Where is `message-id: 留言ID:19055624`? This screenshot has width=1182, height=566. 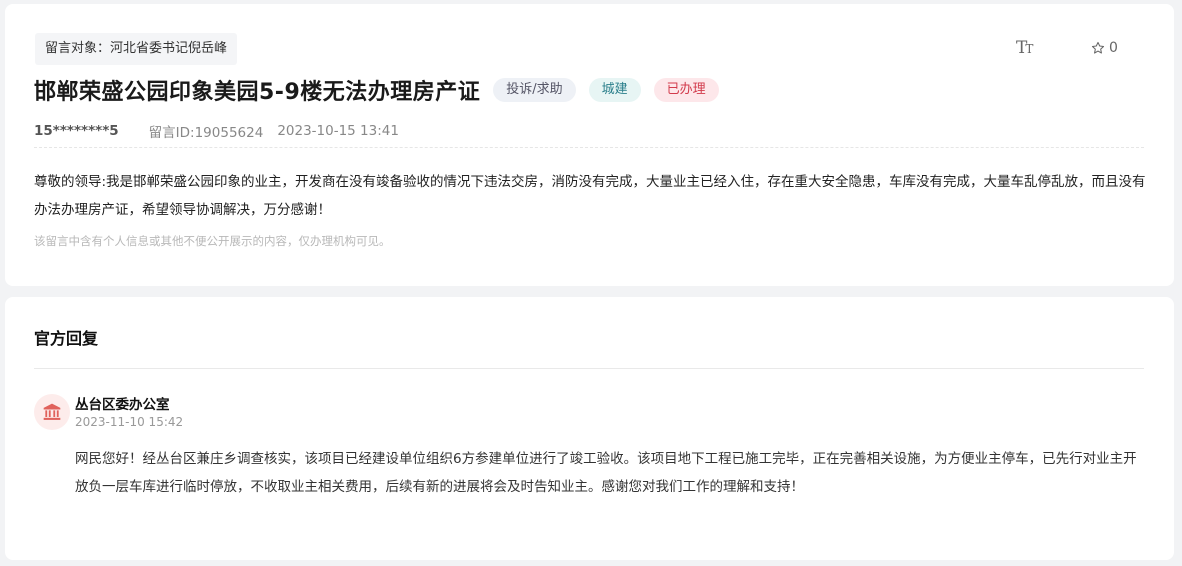 message-id: 留言ID:19055624 is located at coordinates (206, 133).